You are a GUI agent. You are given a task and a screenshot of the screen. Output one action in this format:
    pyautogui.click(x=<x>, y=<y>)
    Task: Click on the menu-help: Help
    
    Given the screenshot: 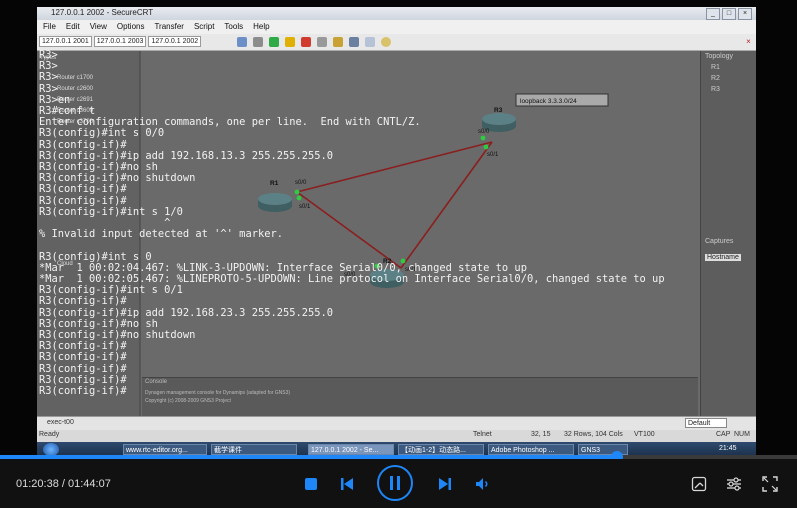 What is the action you would take?
    pyautogui.click(x=261, y=27)
    